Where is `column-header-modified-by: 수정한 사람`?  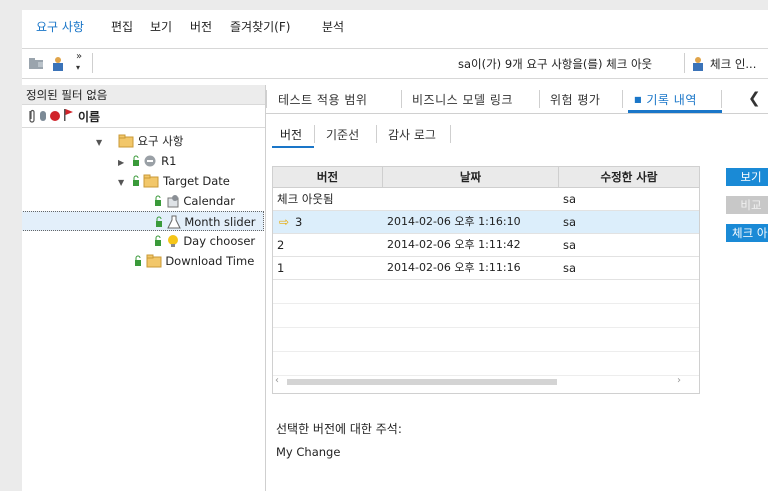 column-header-modified-by: 수정한 사람 is located at coordinates (629, 177).